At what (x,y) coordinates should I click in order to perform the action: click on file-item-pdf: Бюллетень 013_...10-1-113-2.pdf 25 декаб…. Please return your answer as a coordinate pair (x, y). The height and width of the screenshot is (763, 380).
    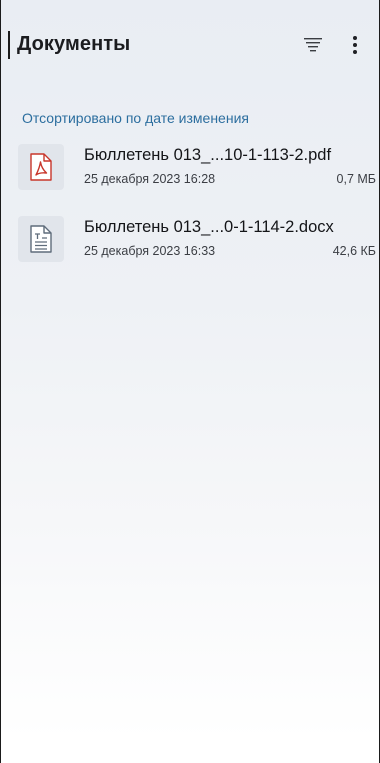
    Looking at the image, I should click on (193, 168).